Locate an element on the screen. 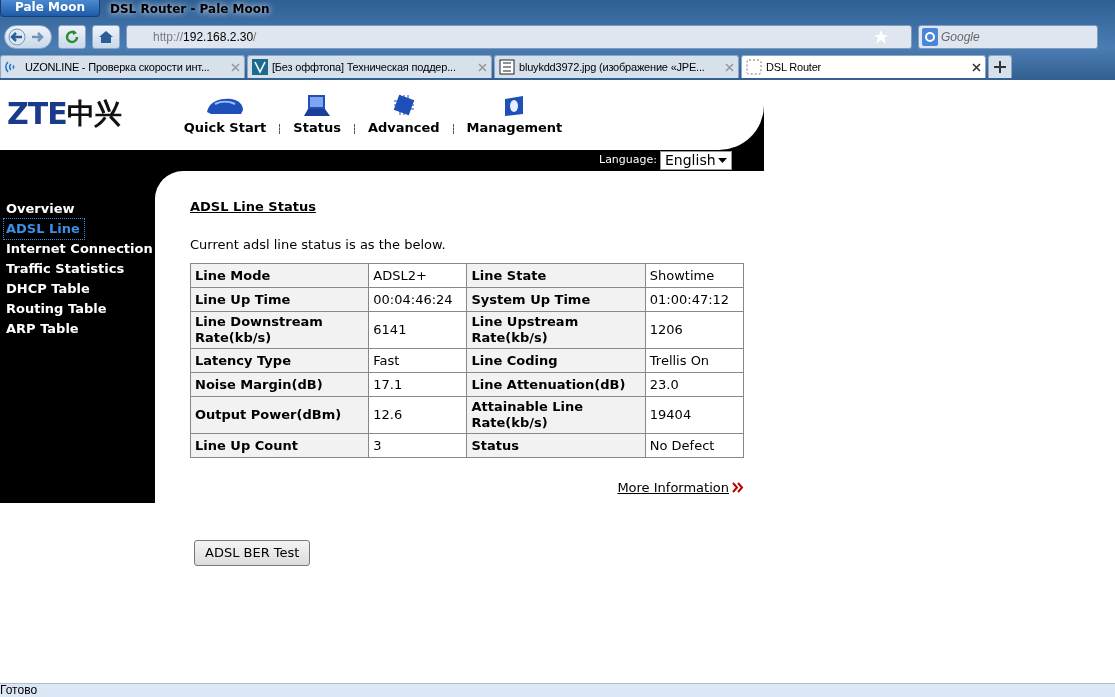  field-value: 17.1 is located at coordinates (417, 384).